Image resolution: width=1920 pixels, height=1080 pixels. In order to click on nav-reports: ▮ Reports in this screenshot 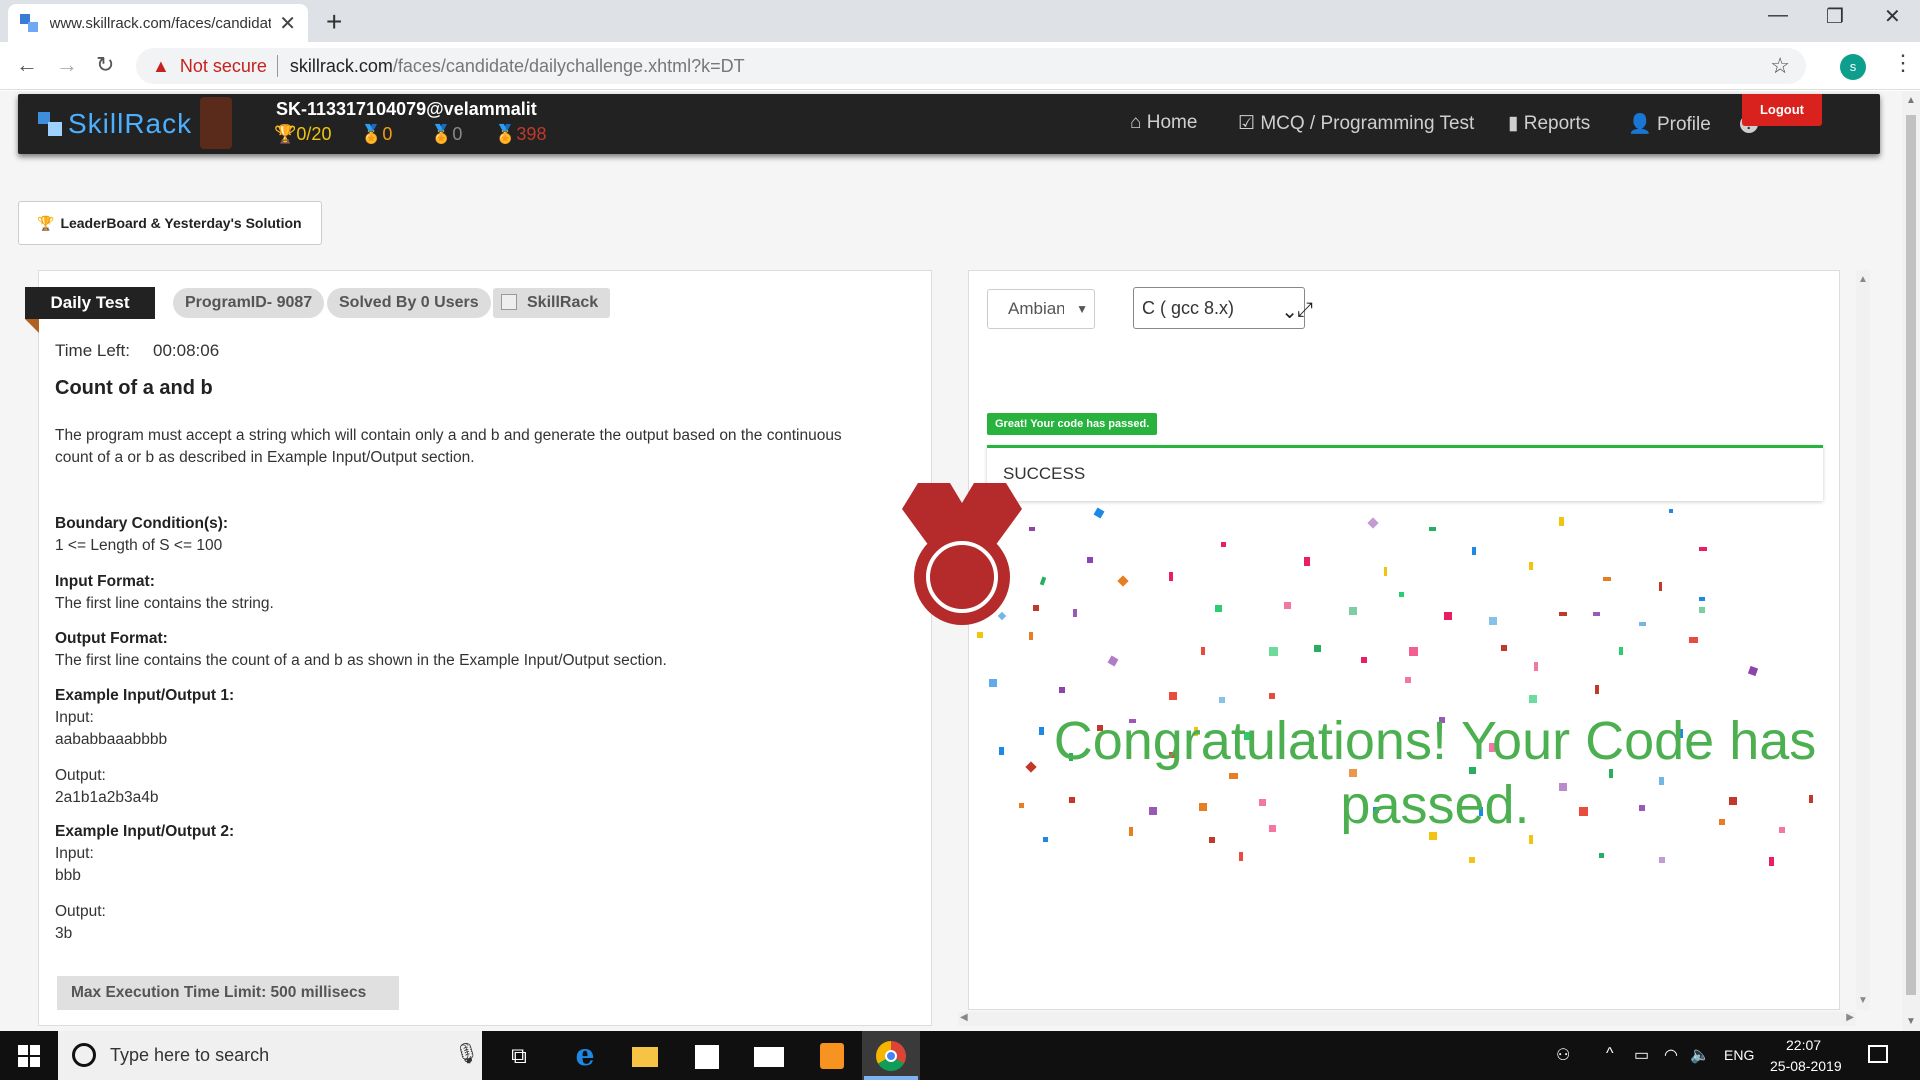, I will do `click(1549, 123)`.